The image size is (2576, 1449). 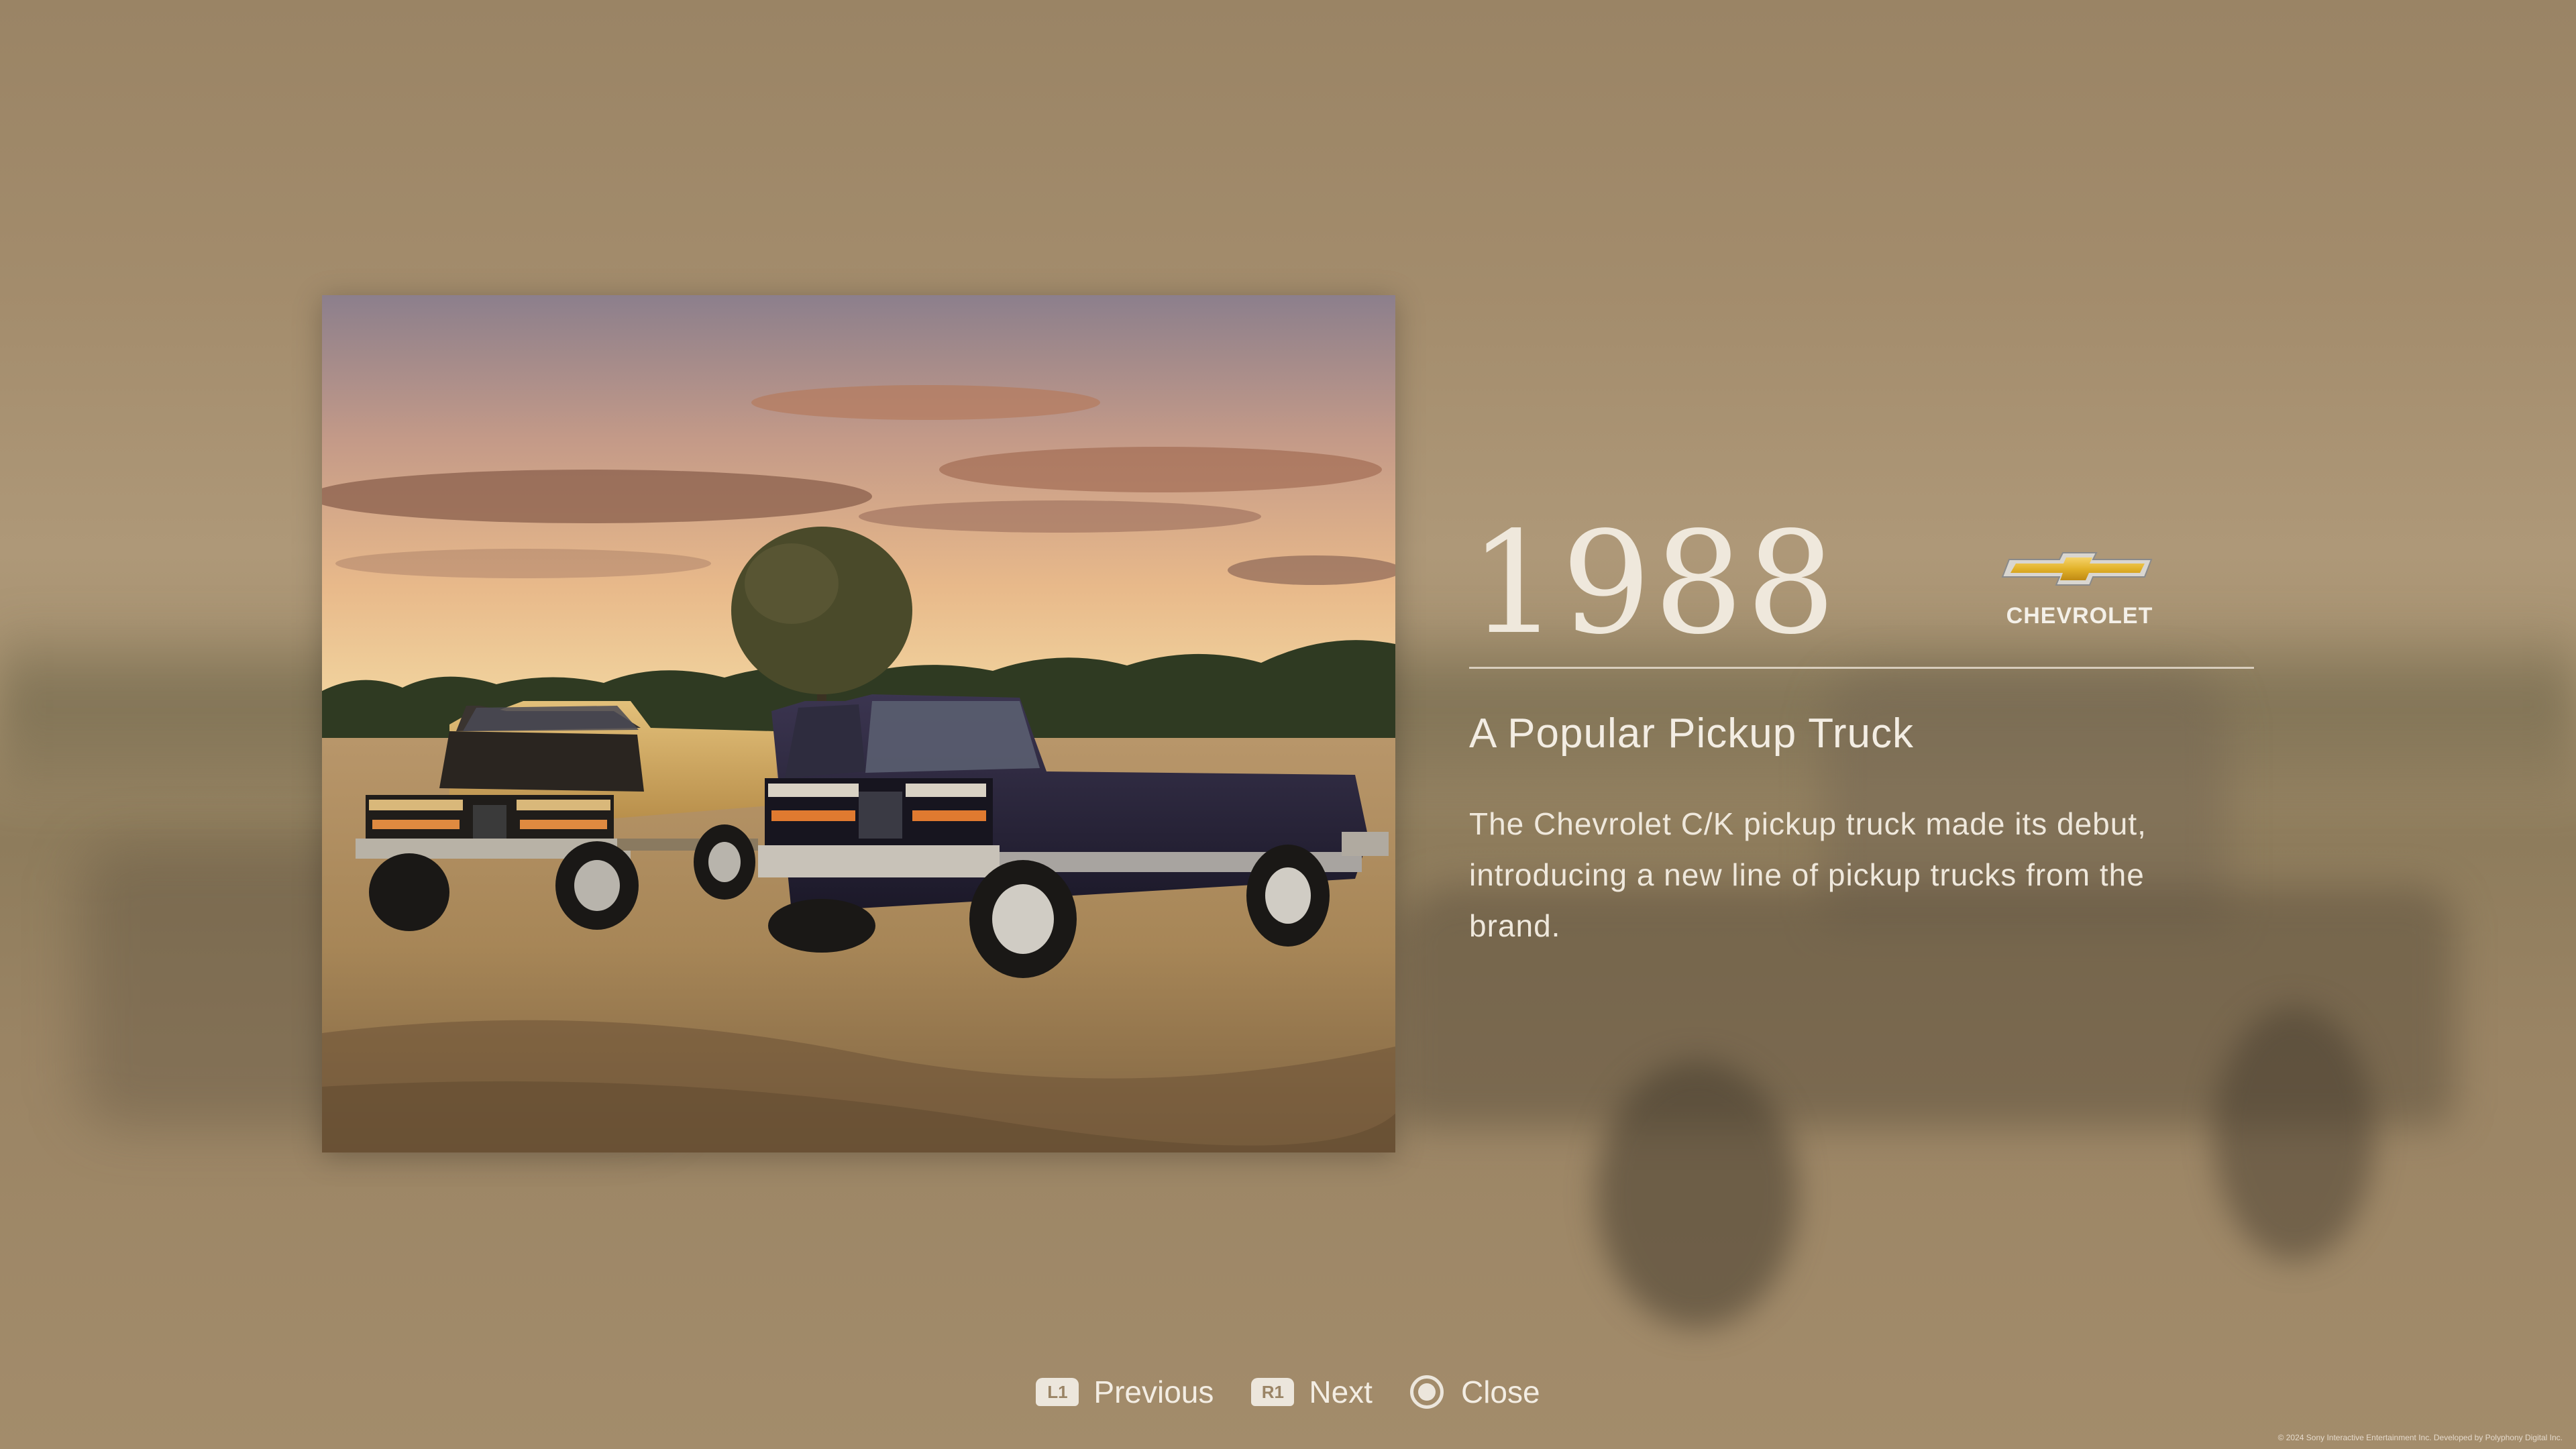 What do you see at coordinates (1500, 1392) in the screenshot?
I see `close-label: Close` at bounding box center [1500, 1392].